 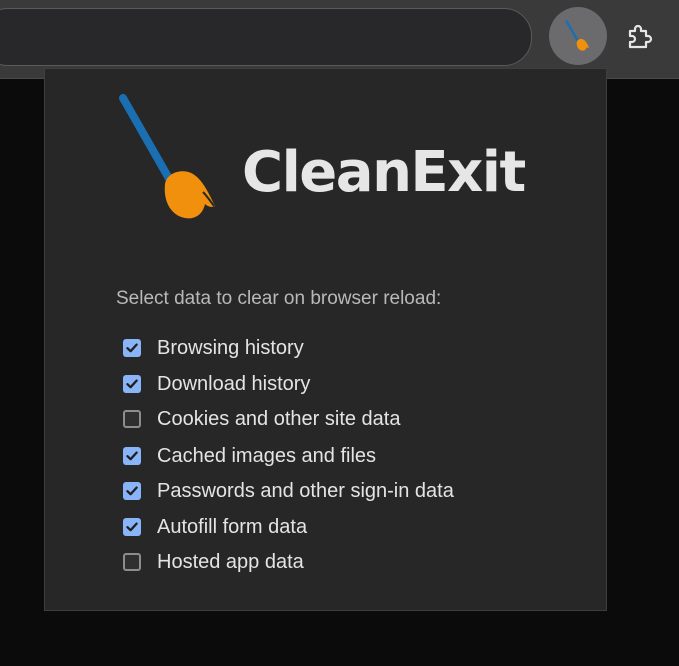 I want to click on option-row: Cached images and files, so click(x=249, y=456).